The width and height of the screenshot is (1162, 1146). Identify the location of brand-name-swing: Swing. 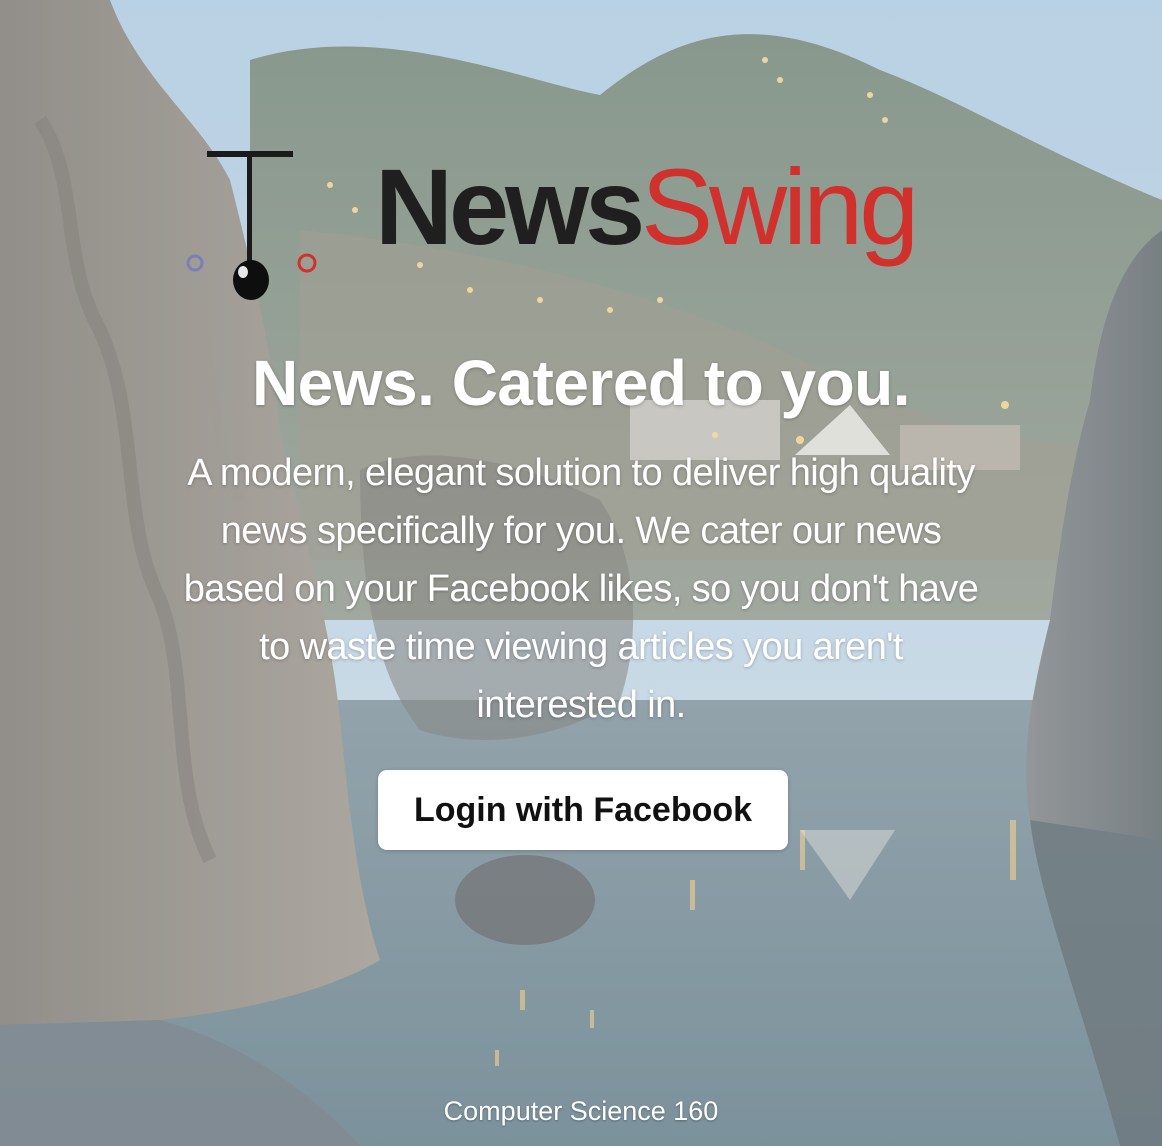
(780, 206).